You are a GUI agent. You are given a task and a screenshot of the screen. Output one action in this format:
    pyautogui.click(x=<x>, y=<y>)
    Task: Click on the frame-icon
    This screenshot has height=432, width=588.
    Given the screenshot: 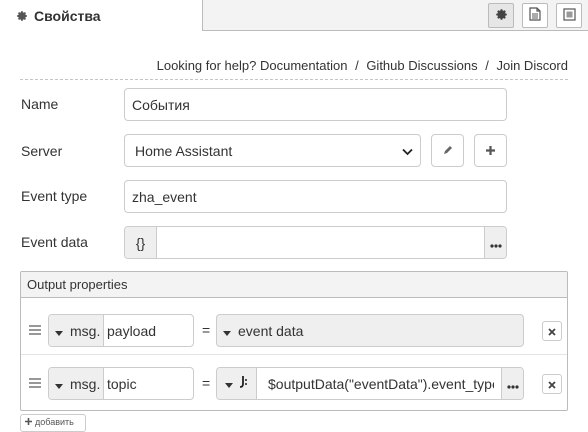 What is the action you would take?
    pyautogui.click(x=569, y=15)
    